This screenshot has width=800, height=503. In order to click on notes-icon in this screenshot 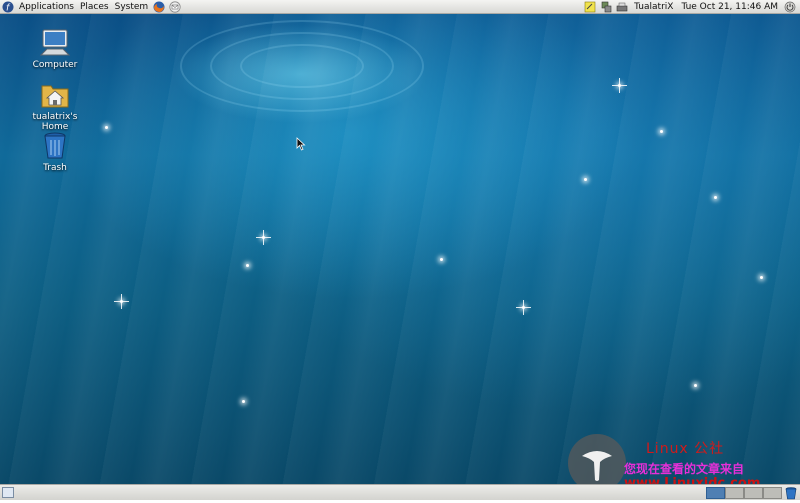, I will do `click(590, 7)`.